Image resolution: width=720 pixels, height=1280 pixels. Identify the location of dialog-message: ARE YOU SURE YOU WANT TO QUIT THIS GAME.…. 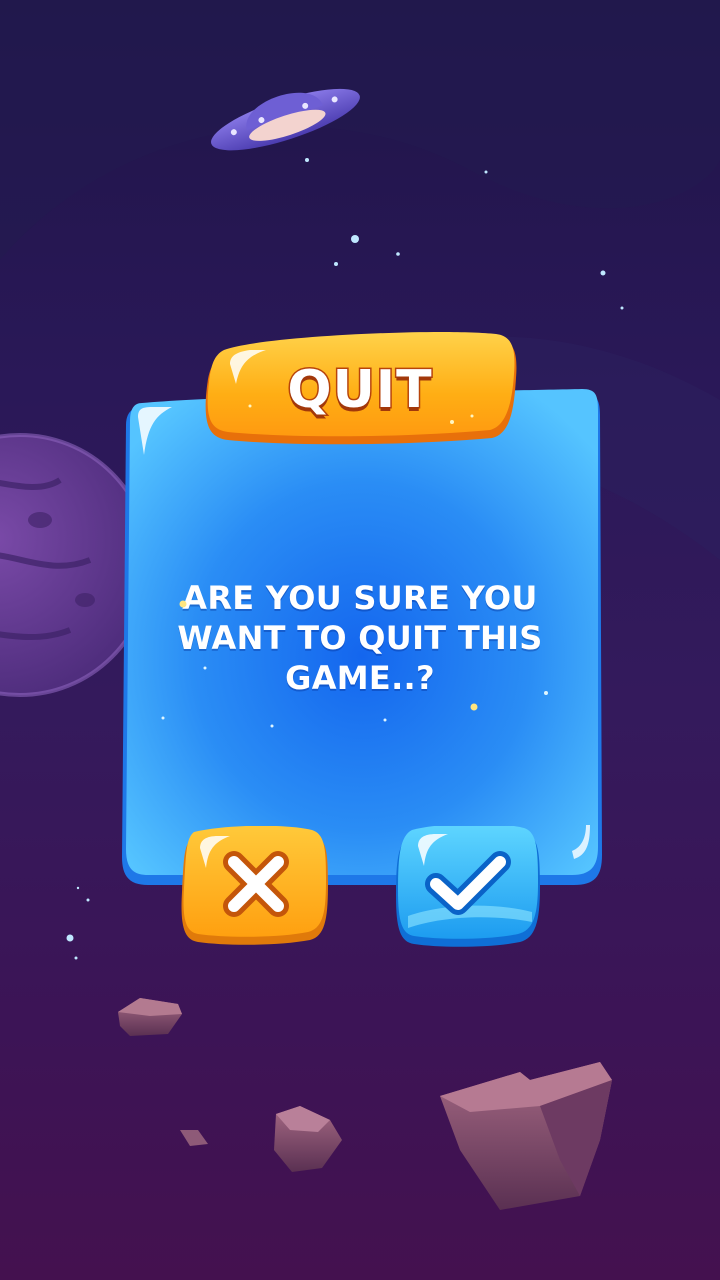
(360, 638).